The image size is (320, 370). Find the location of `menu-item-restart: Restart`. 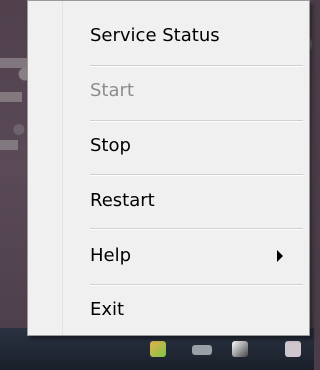

menu-item-restart: Restart is located at coordinates (185, 200).